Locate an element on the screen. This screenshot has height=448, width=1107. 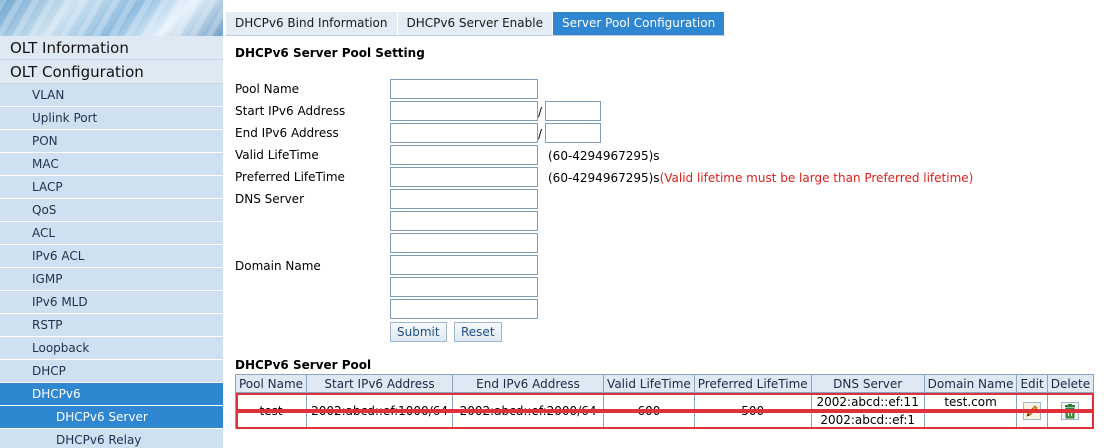
domain-name-label: Domain Name is located at coordinates (278, 266).